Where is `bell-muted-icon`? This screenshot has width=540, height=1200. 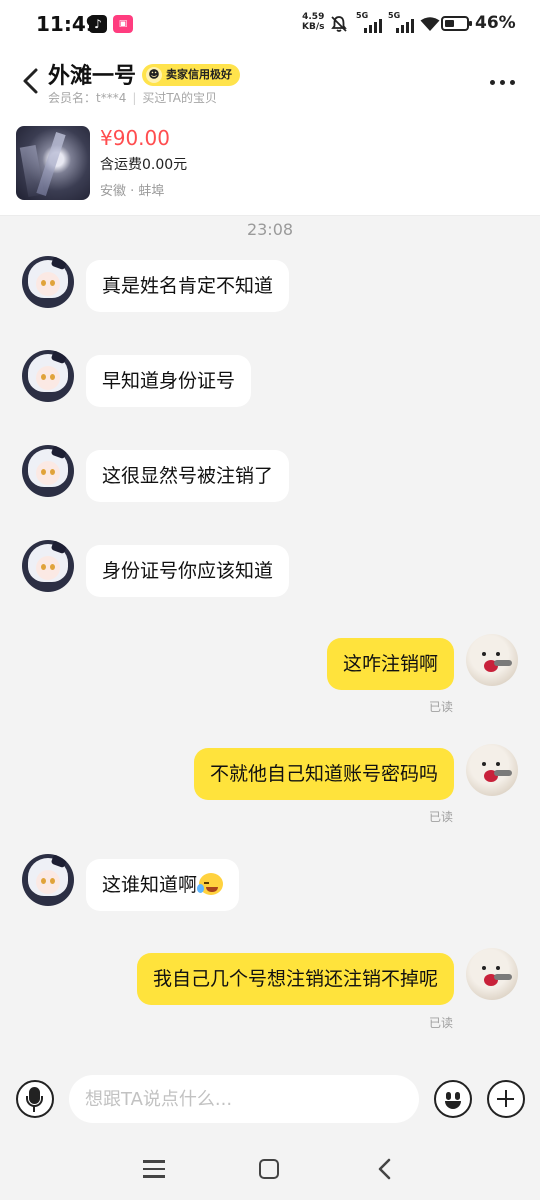 bell-muted-icon is located at coordinates (339, 24).